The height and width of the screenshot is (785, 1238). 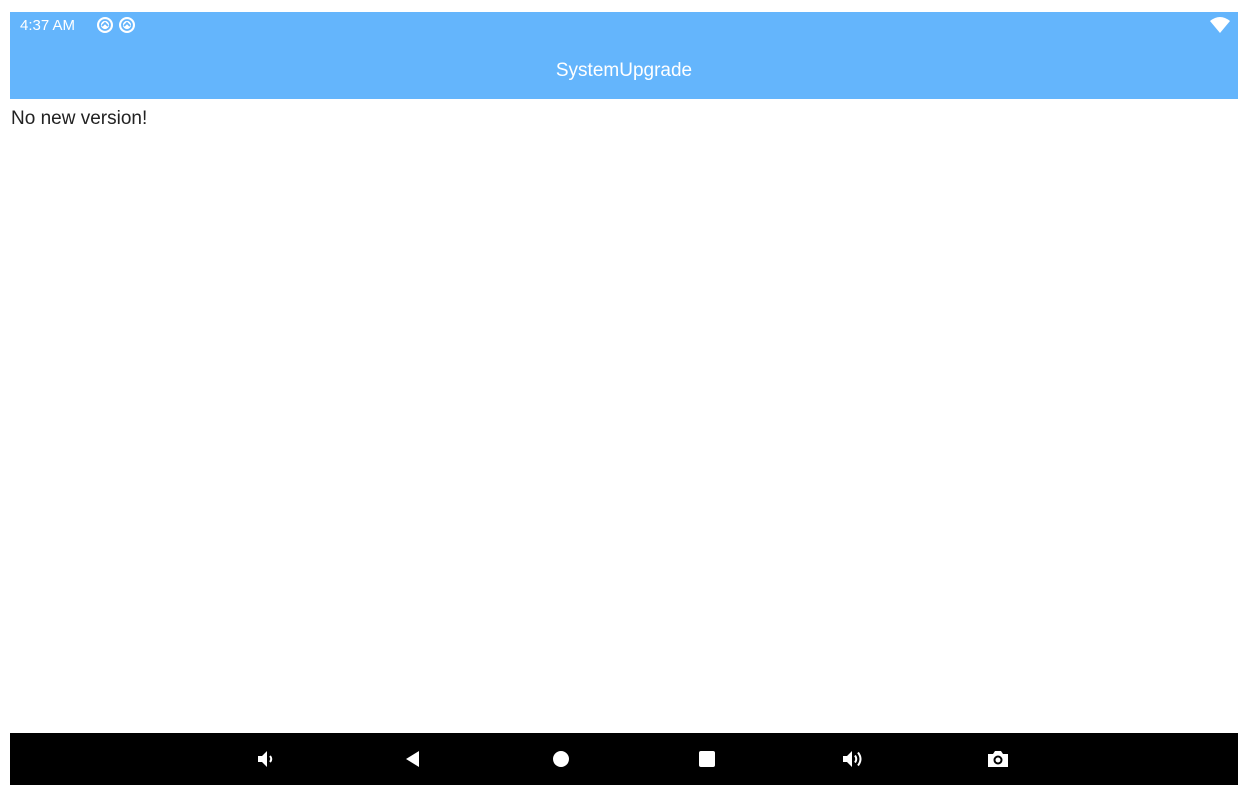 What do you see at coordinates (413, 759) in the screenshot?
I see `back-icon` at bounding box center [413, 759].